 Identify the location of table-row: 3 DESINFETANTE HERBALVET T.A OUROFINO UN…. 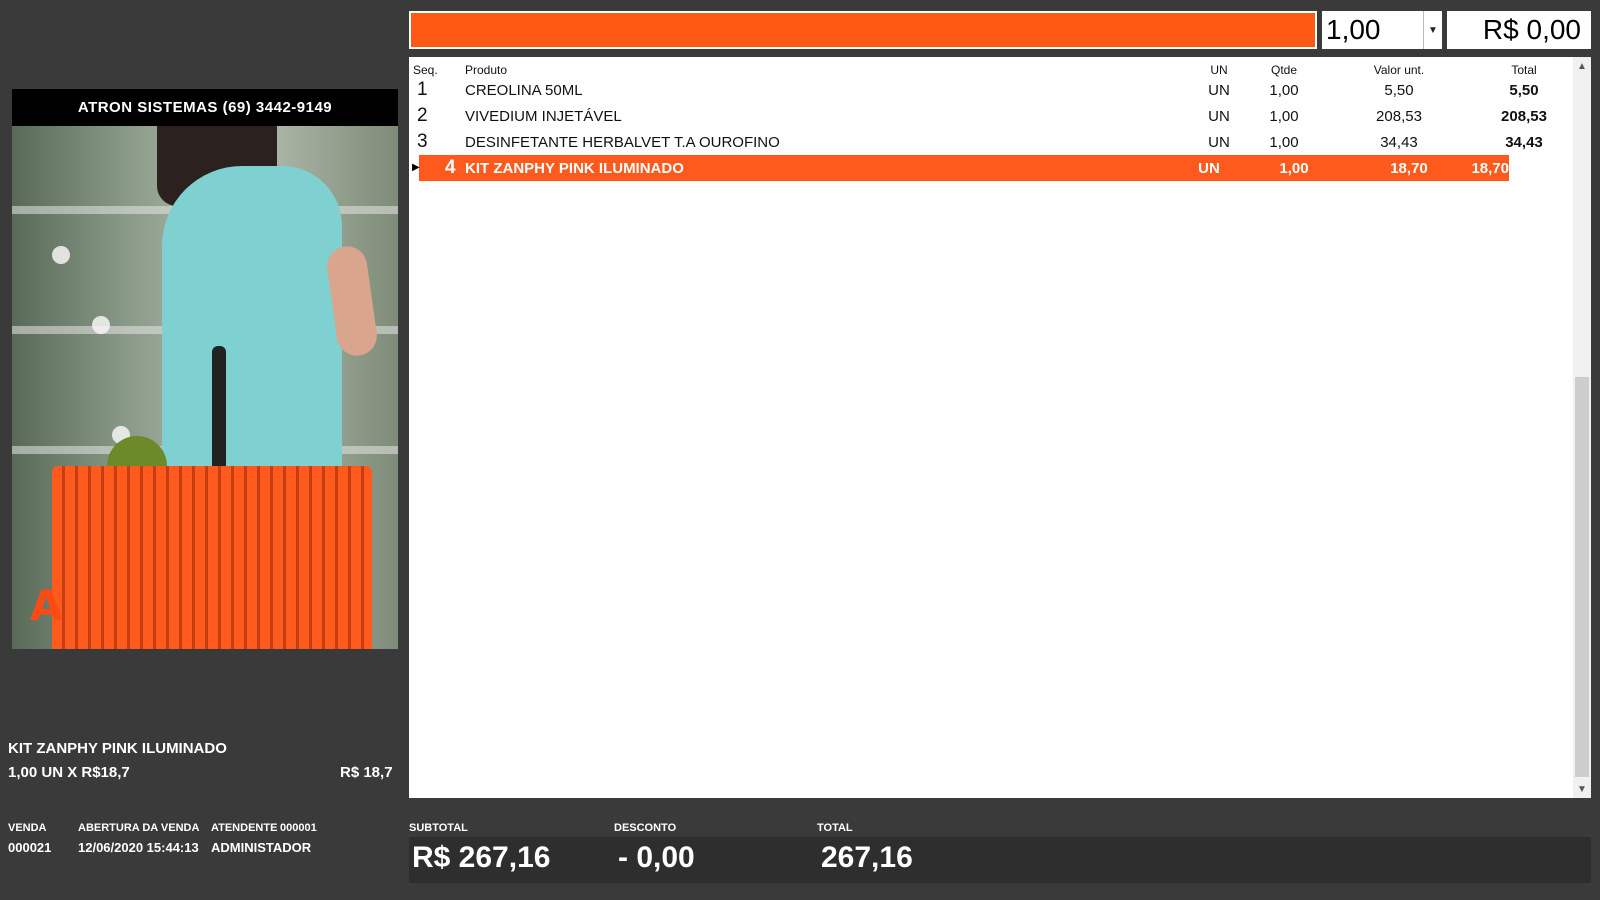
(988, 142).